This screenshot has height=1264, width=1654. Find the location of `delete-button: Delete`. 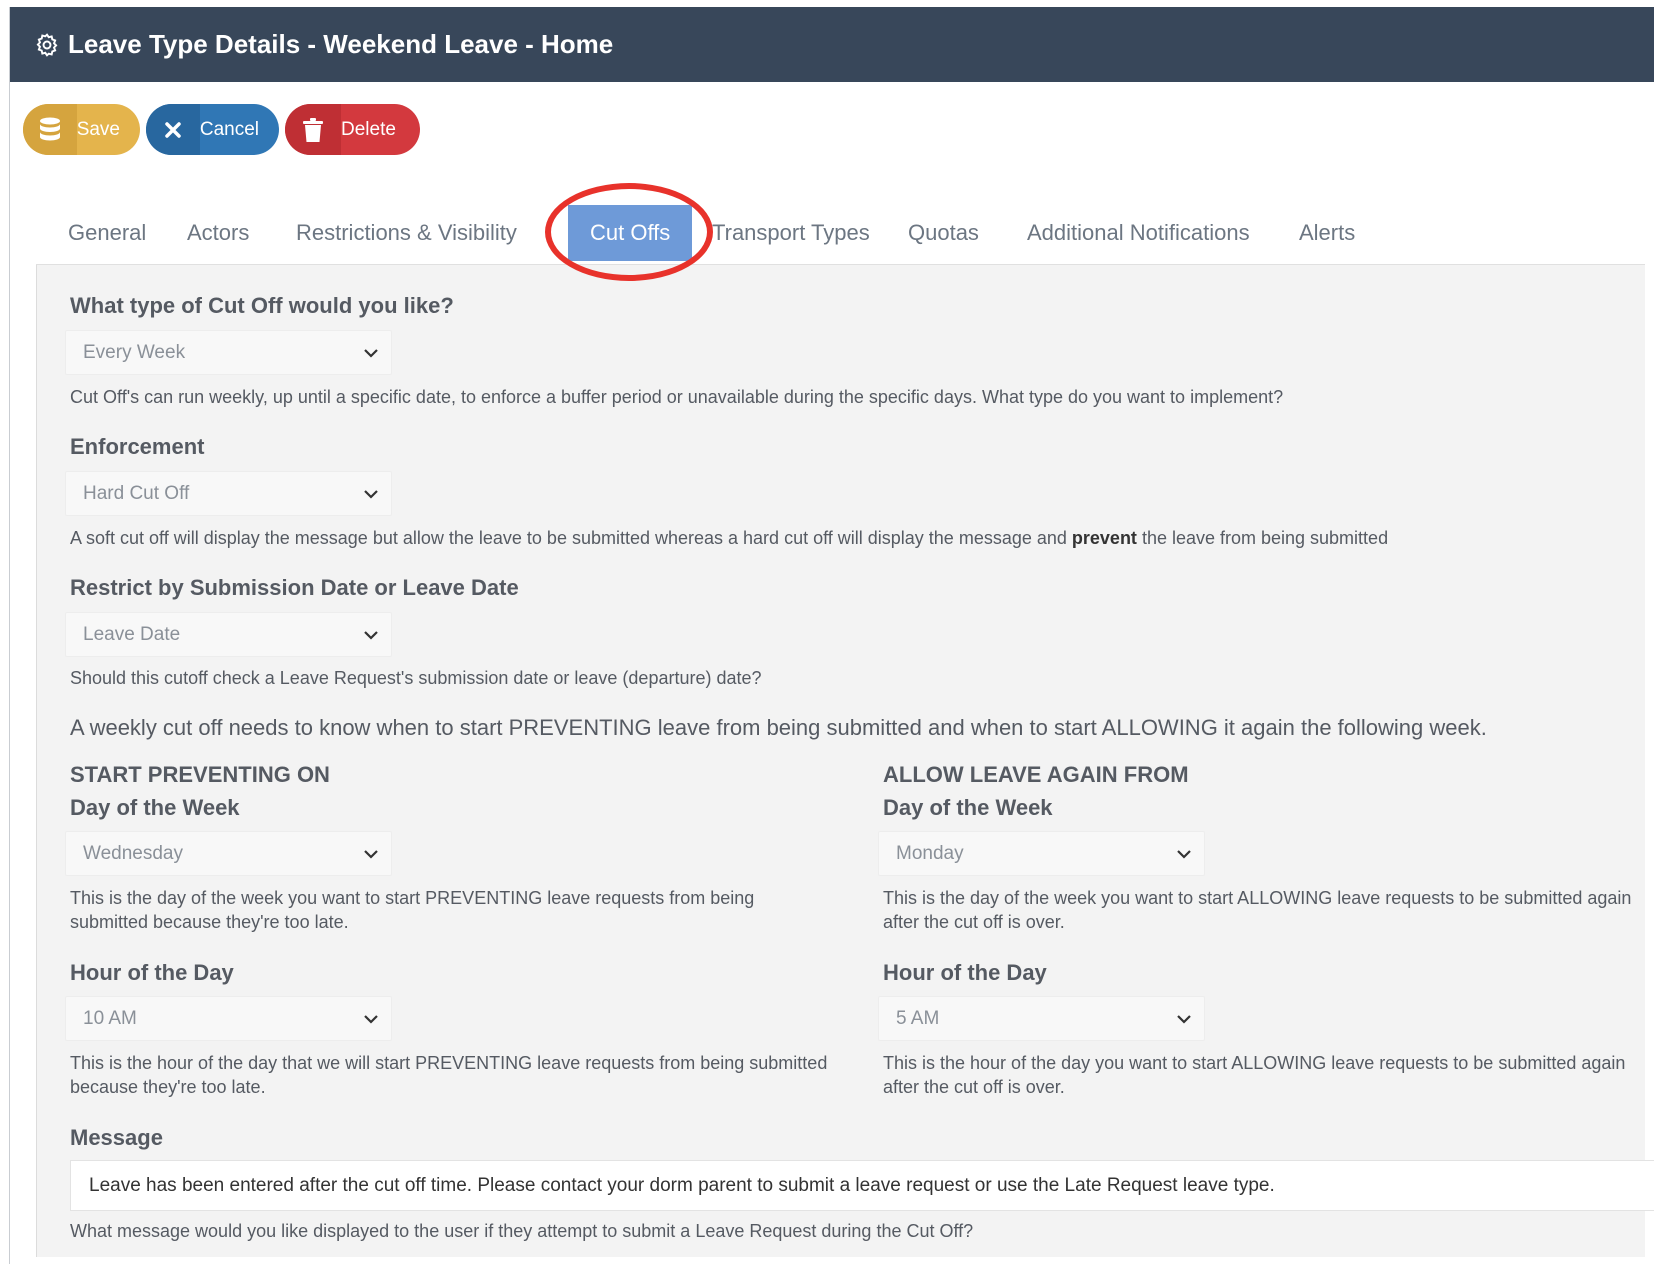

delete-button: Delete is located at coordinates (352, 129).